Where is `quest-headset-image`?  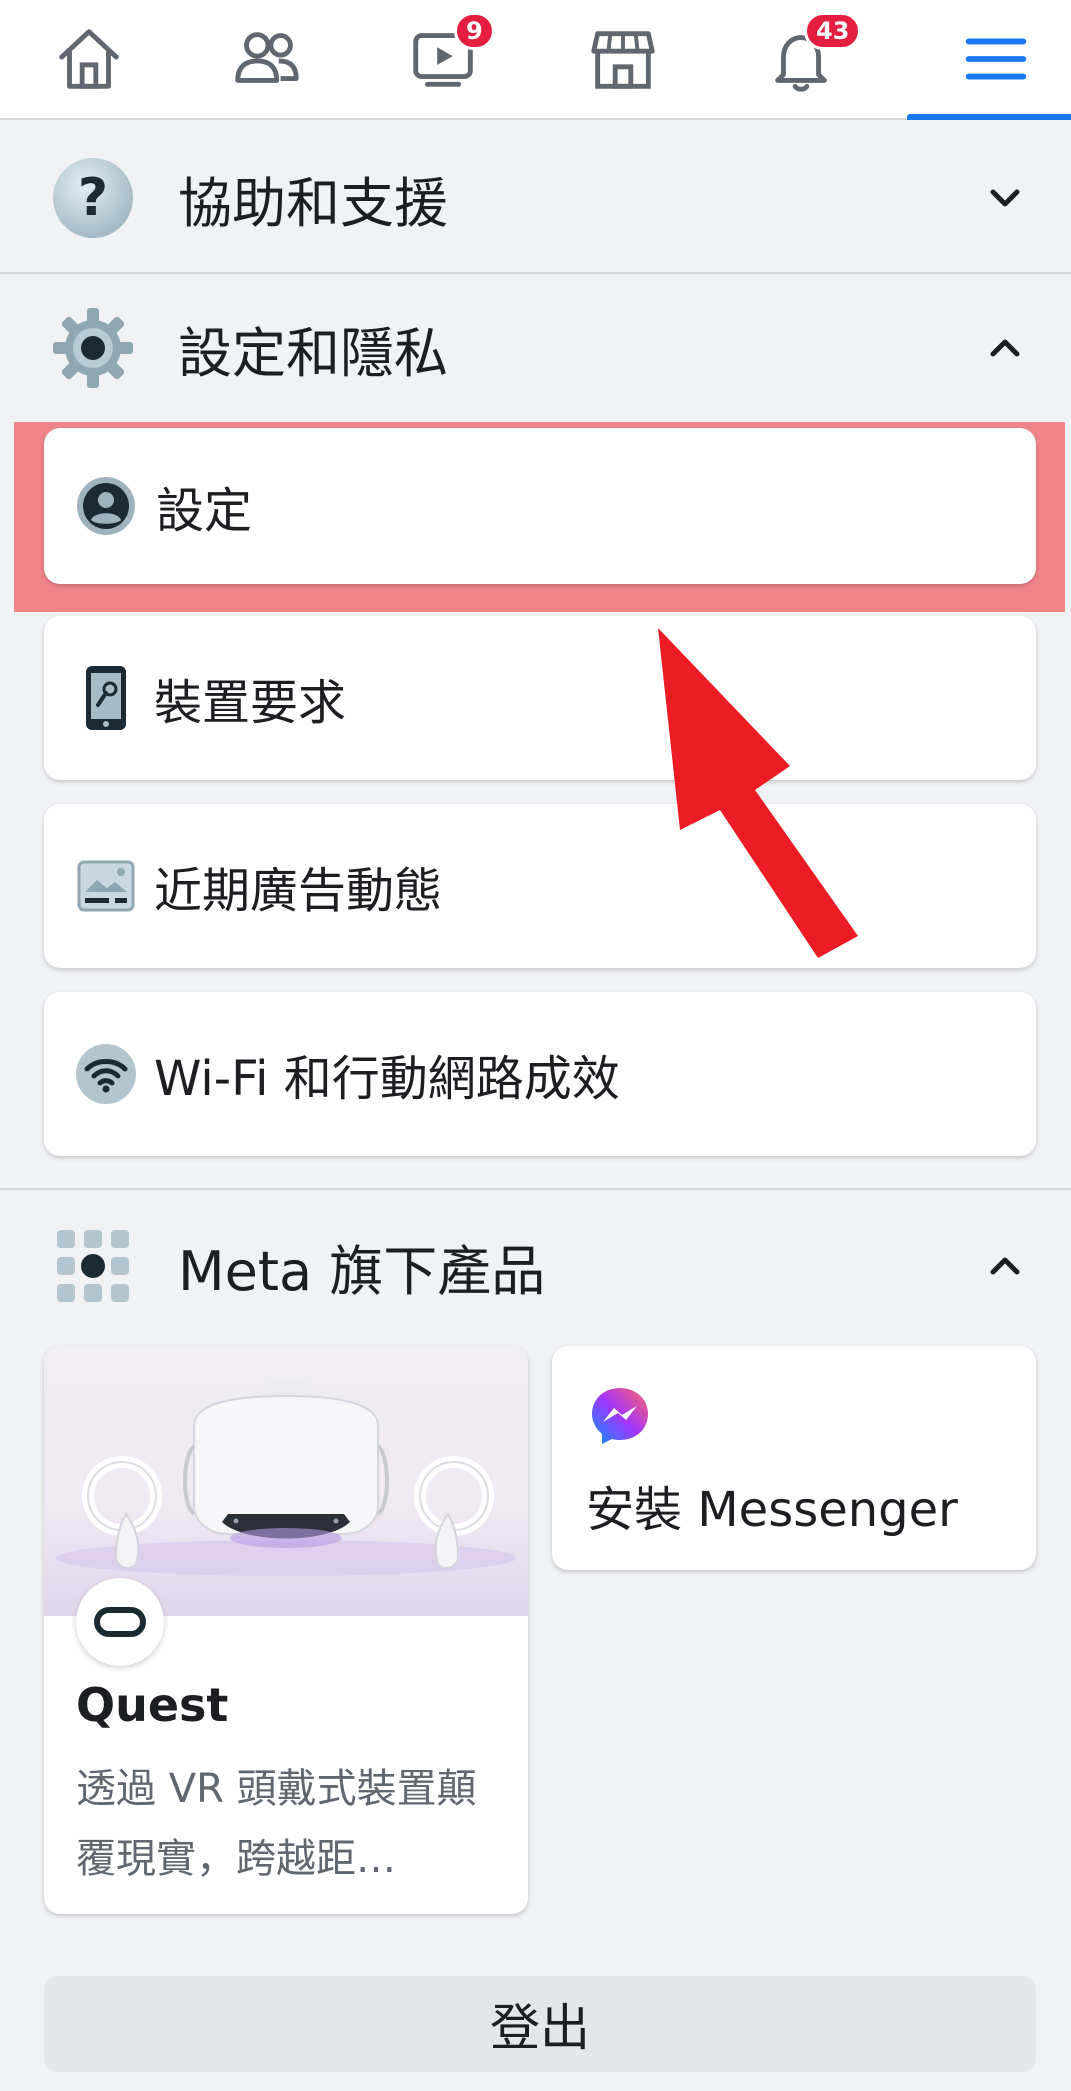
quest-headset-image is located at coordinates (286, 1481).